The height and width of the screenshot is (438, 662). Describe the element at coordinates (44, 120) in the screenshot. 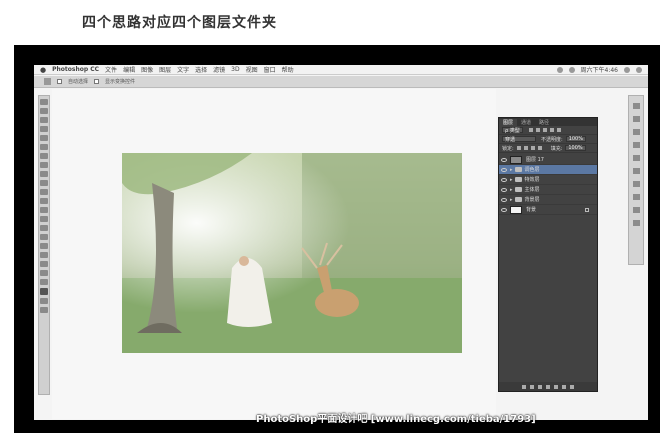

I see `lasso-icon` at that location.